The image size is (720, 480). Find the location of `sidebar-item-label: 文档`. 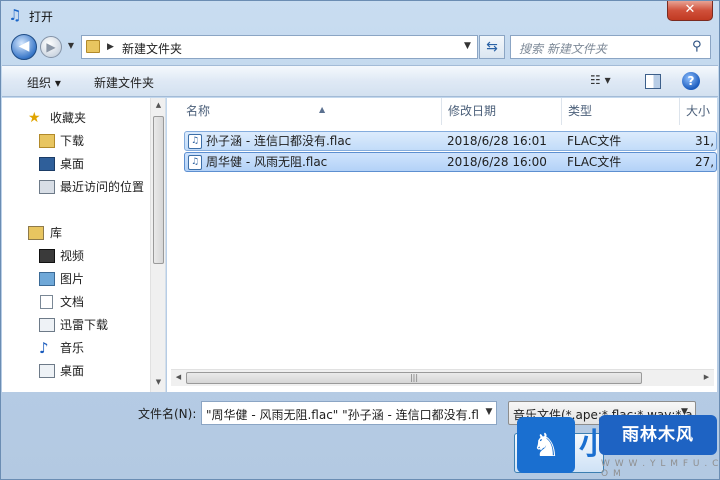

sidebar-item-label: 文档 is located at coordinates (72, 302).